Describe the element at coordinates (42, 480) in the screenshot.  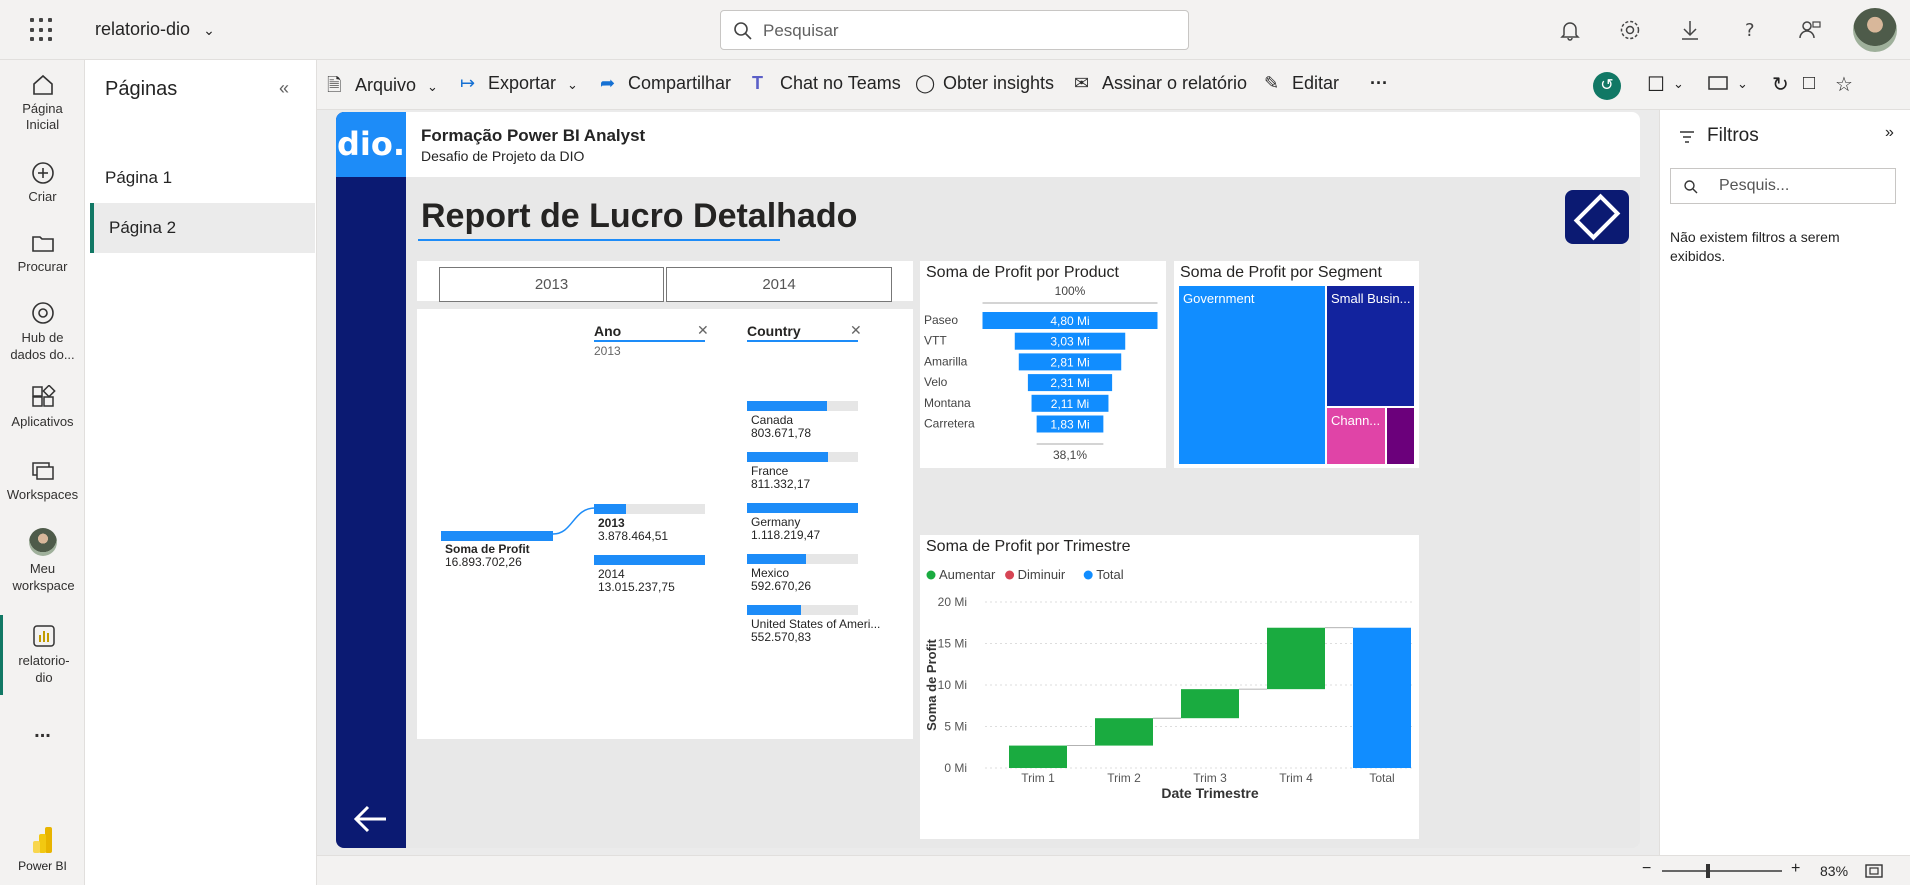
I see `nav-workspaces: Workspaces` at that location.